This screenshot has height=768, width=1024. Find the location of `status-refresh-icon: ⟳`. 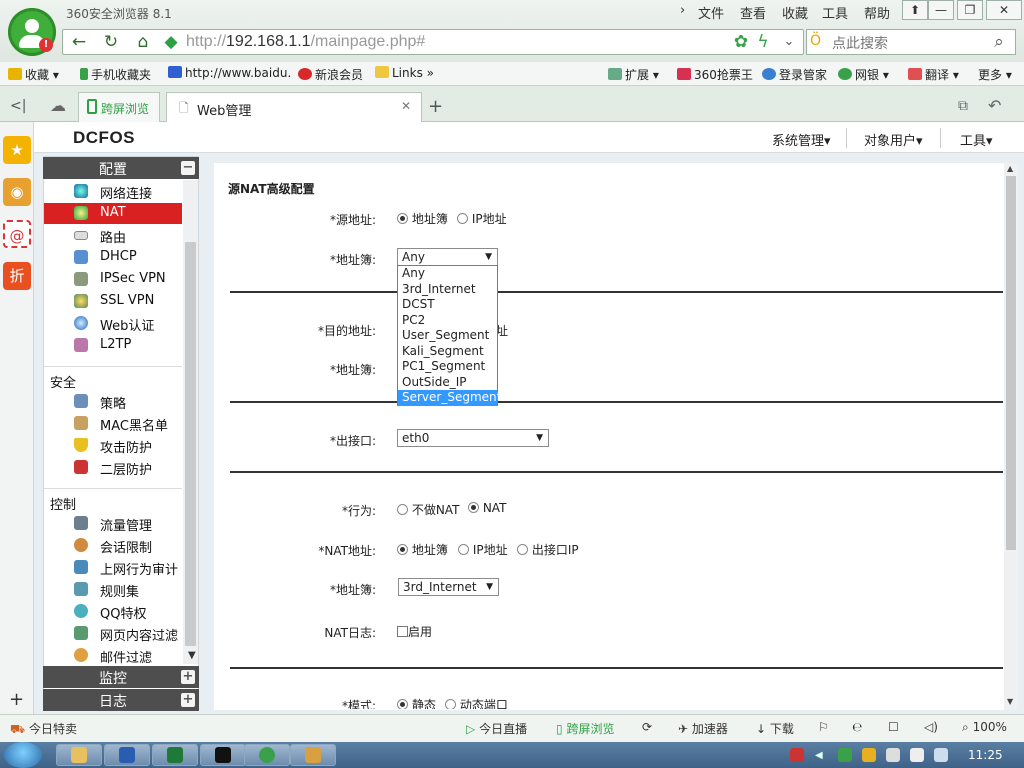

status-refresh-icon: ⟳ is located at coordinates (647, 727).